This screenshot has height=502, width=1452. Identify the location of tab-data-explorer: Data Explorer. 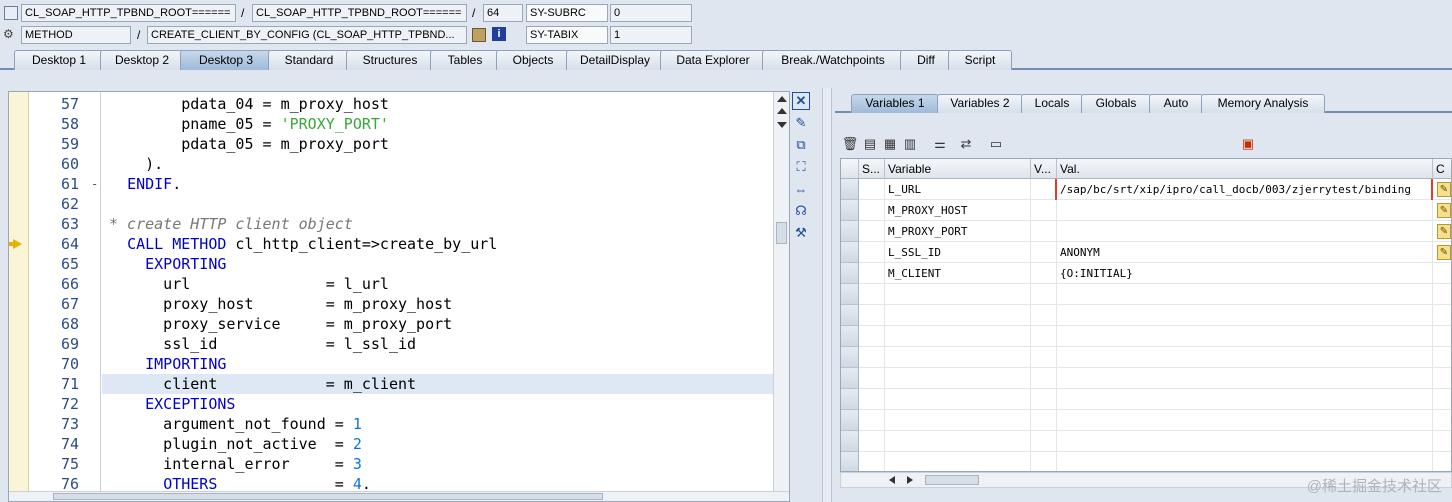
(713, 60).